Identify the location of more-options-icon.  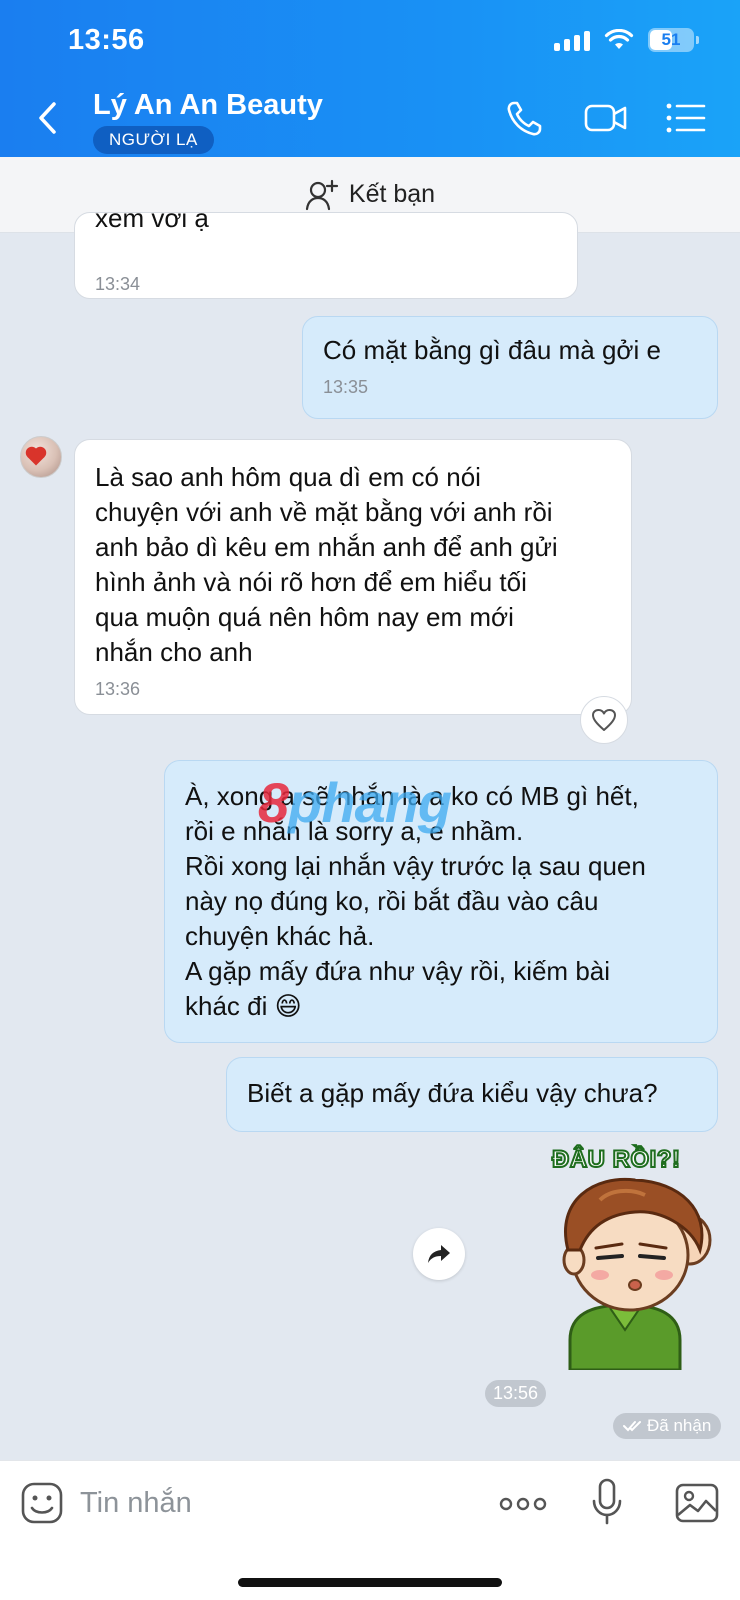
(523, 1504).